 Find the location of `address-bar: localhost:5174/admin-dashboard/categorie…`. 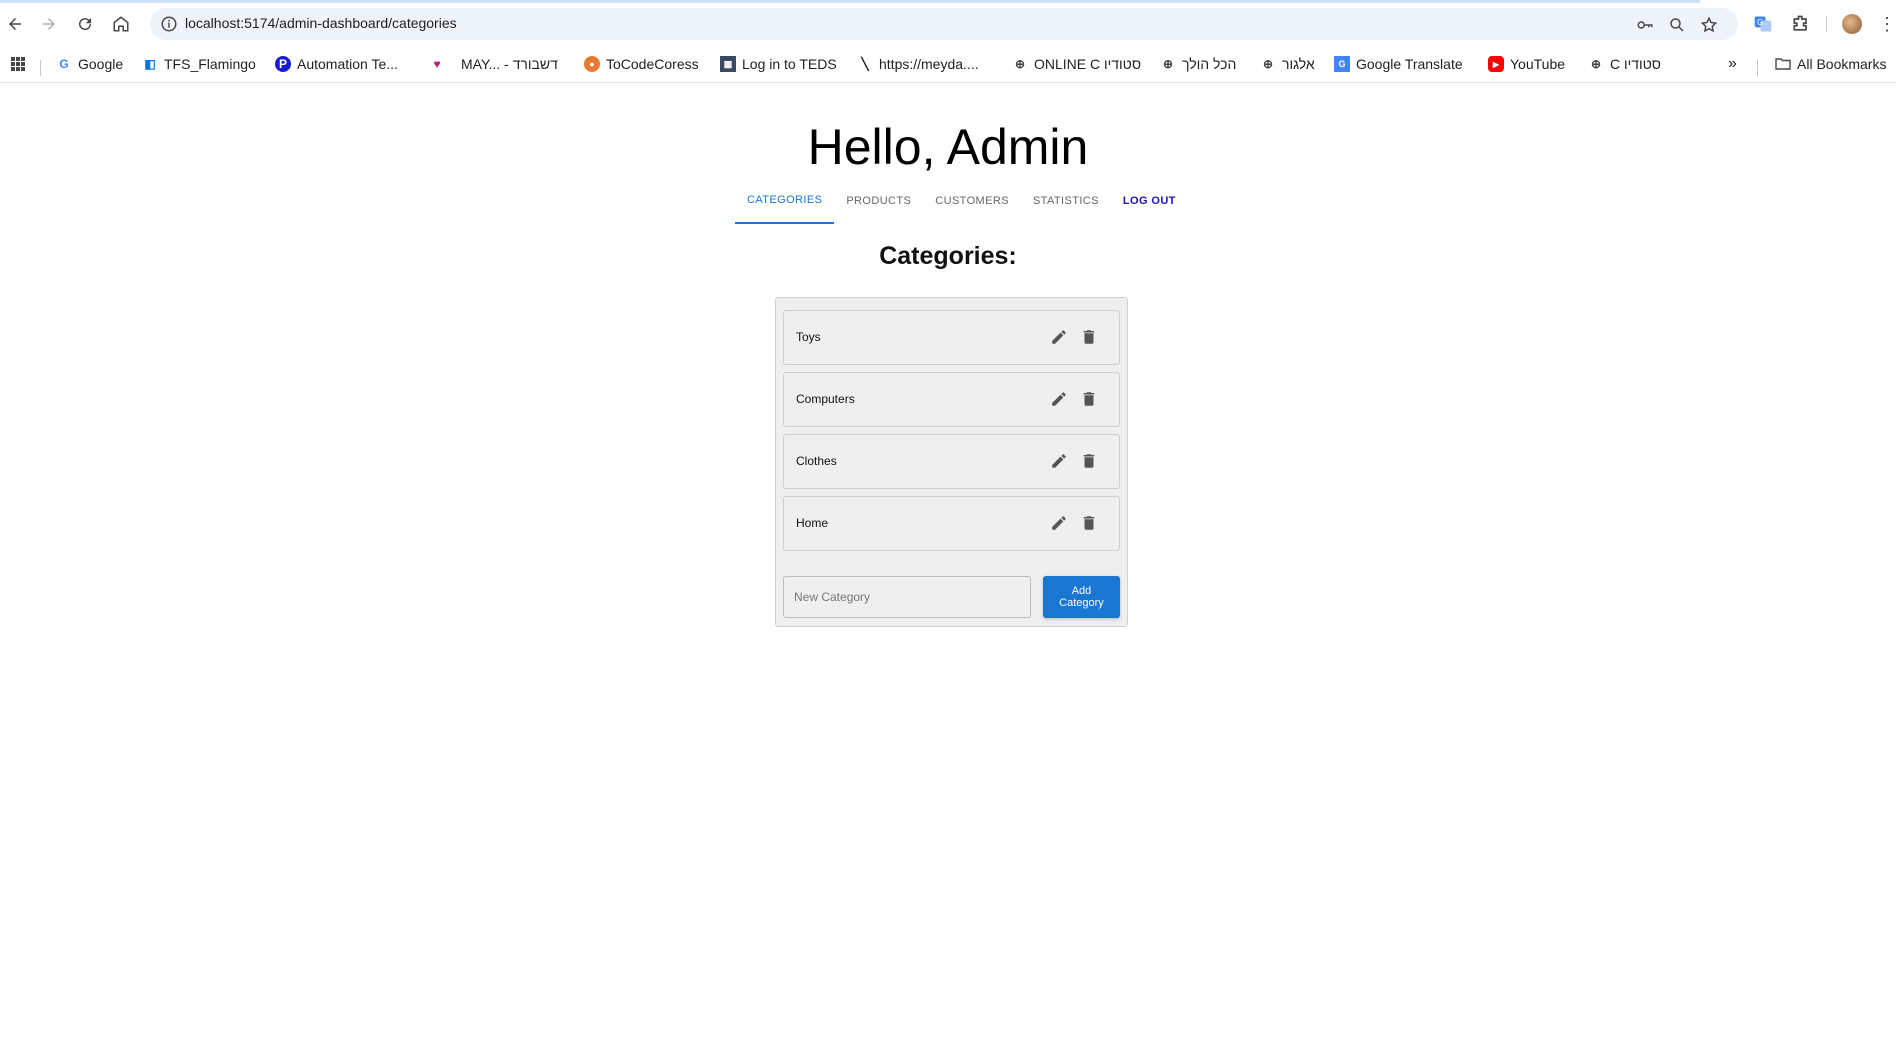

address-bar: localhost:5174/admin-dashboard/categorie… is located at coordinates (944, 24).